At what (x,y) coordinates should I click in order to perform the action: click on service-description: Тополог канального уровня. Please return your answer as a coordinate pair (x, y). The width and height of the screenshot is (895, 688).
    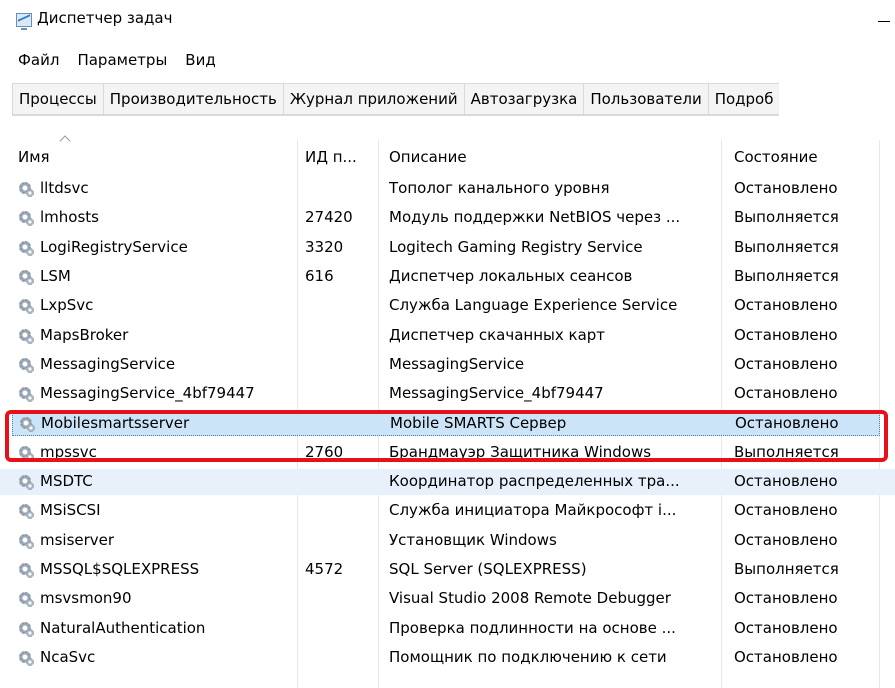
    Looking at the image, I should click on (499, 188).